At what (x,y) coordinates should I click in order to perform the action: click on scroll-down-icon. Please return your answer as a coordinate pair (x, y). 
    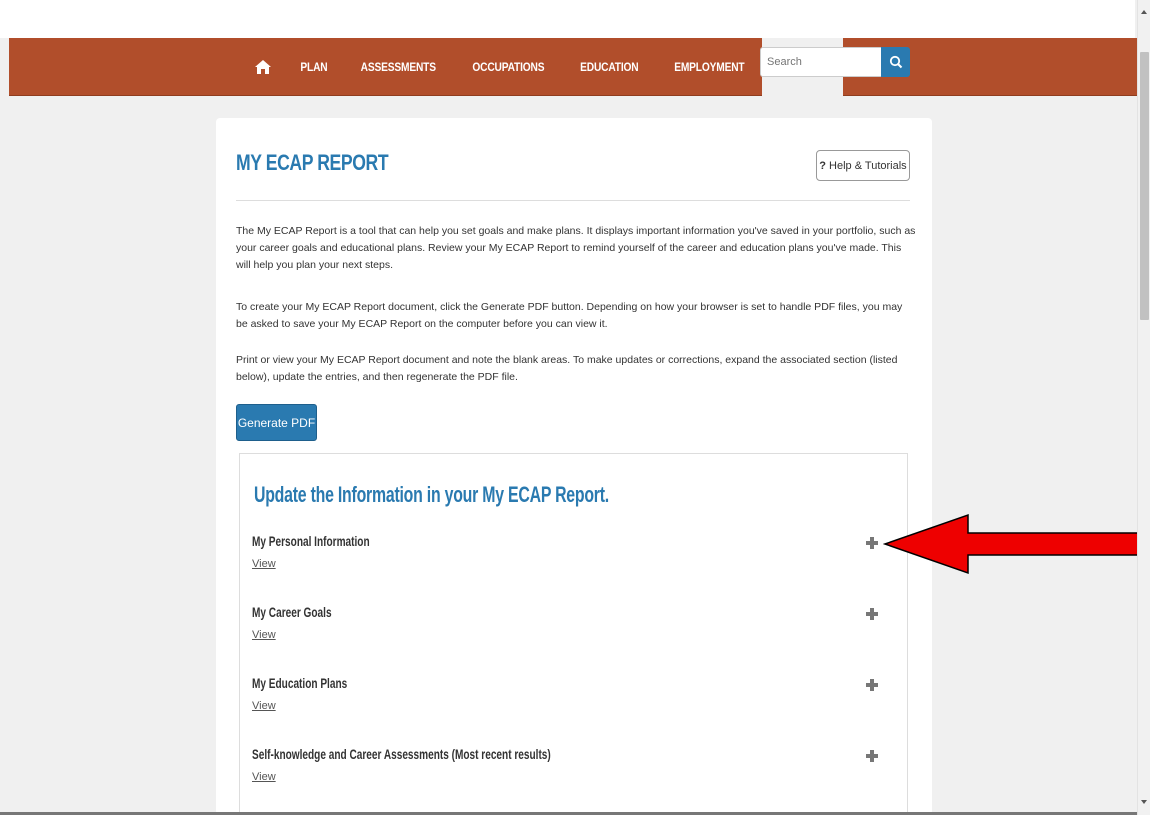
    Looking at the image, I should click on (1144, 802).